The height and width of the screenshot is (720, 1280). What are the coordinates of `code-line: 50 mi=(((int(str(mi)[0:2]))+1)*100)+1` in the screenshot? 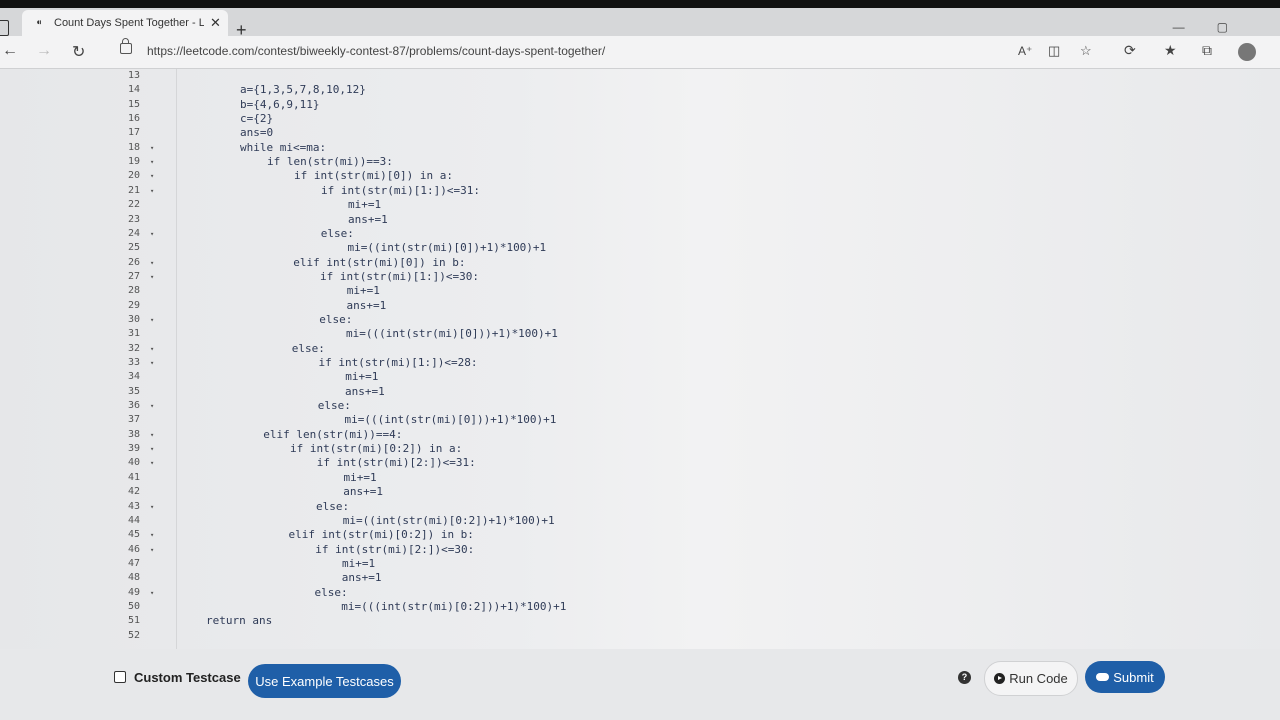 It's located at (400, 607).